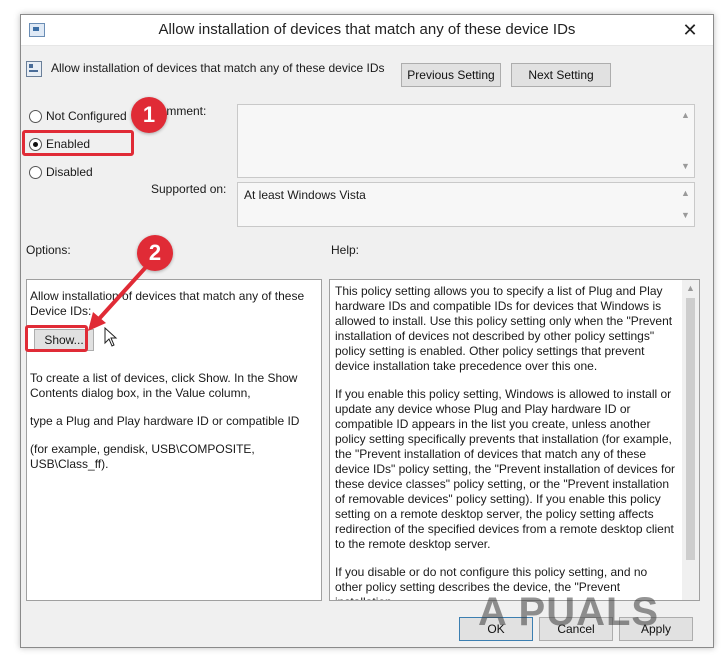 Image resolution: width=721 pixels, height=667 pixels. Describe the element at coordinates (569, 612) in the screenshot. I see `watermark: A PUALS` at that location.